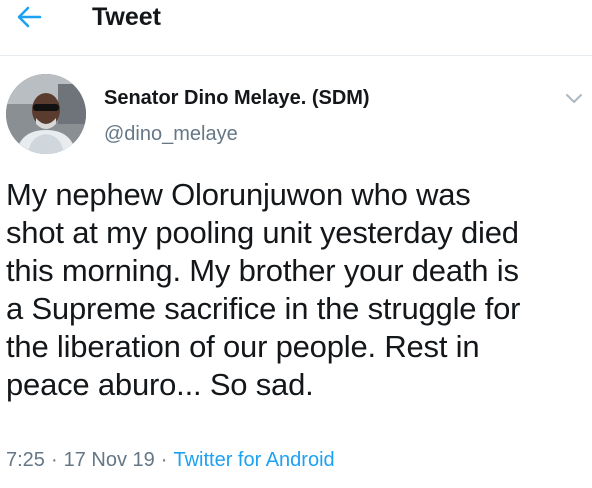 This screenshot has height=488, width=592. I want to click on back-button, so click(29, 17).